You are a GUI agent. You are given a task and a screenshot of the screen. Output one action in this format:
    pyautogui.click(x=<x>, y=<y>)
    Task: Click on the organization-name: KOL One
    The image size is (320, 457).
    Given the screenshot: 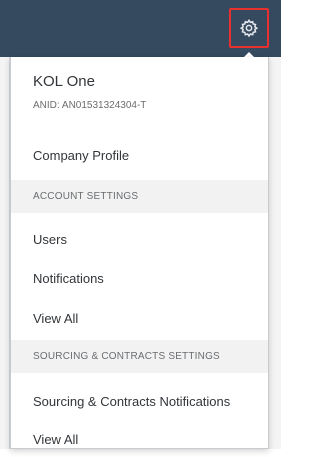 What is the action you would take?
    pyautogui.click(x=64, y=81)
    